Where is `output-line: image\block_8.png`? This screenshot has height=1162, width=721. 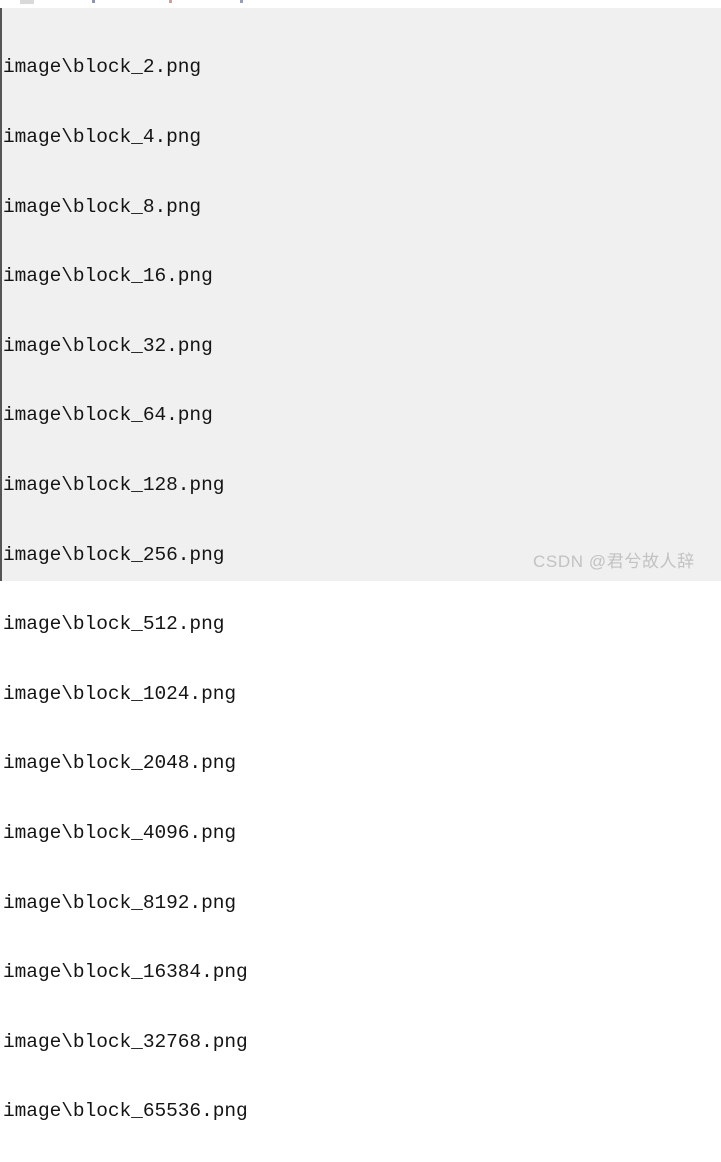
output-line: image\block_8.png is located at coordinates (102, 206).